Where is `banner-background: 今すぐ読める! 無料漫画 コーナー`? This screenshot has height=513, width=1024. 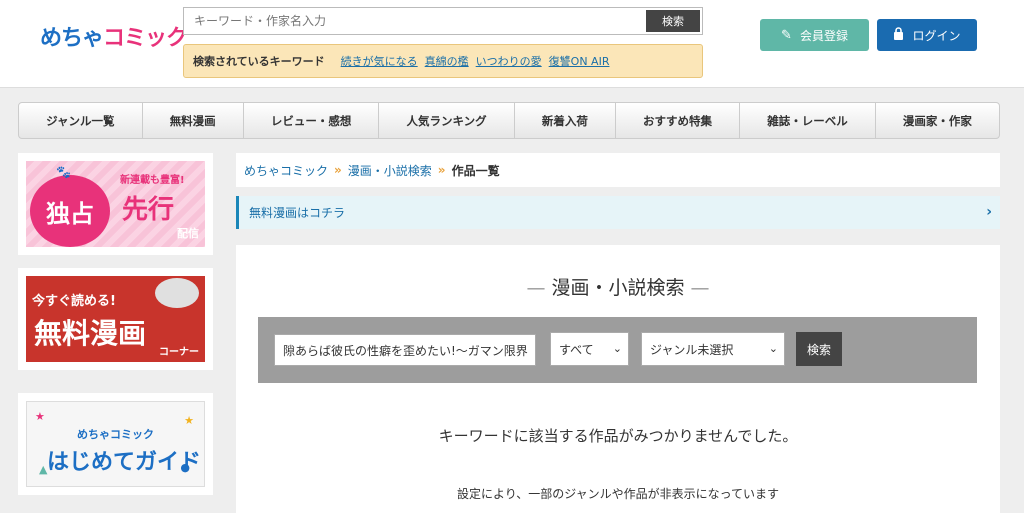
banner-background: 今すぐ読める! 無料漫画 コーナー is located at coordinates (115, 319).